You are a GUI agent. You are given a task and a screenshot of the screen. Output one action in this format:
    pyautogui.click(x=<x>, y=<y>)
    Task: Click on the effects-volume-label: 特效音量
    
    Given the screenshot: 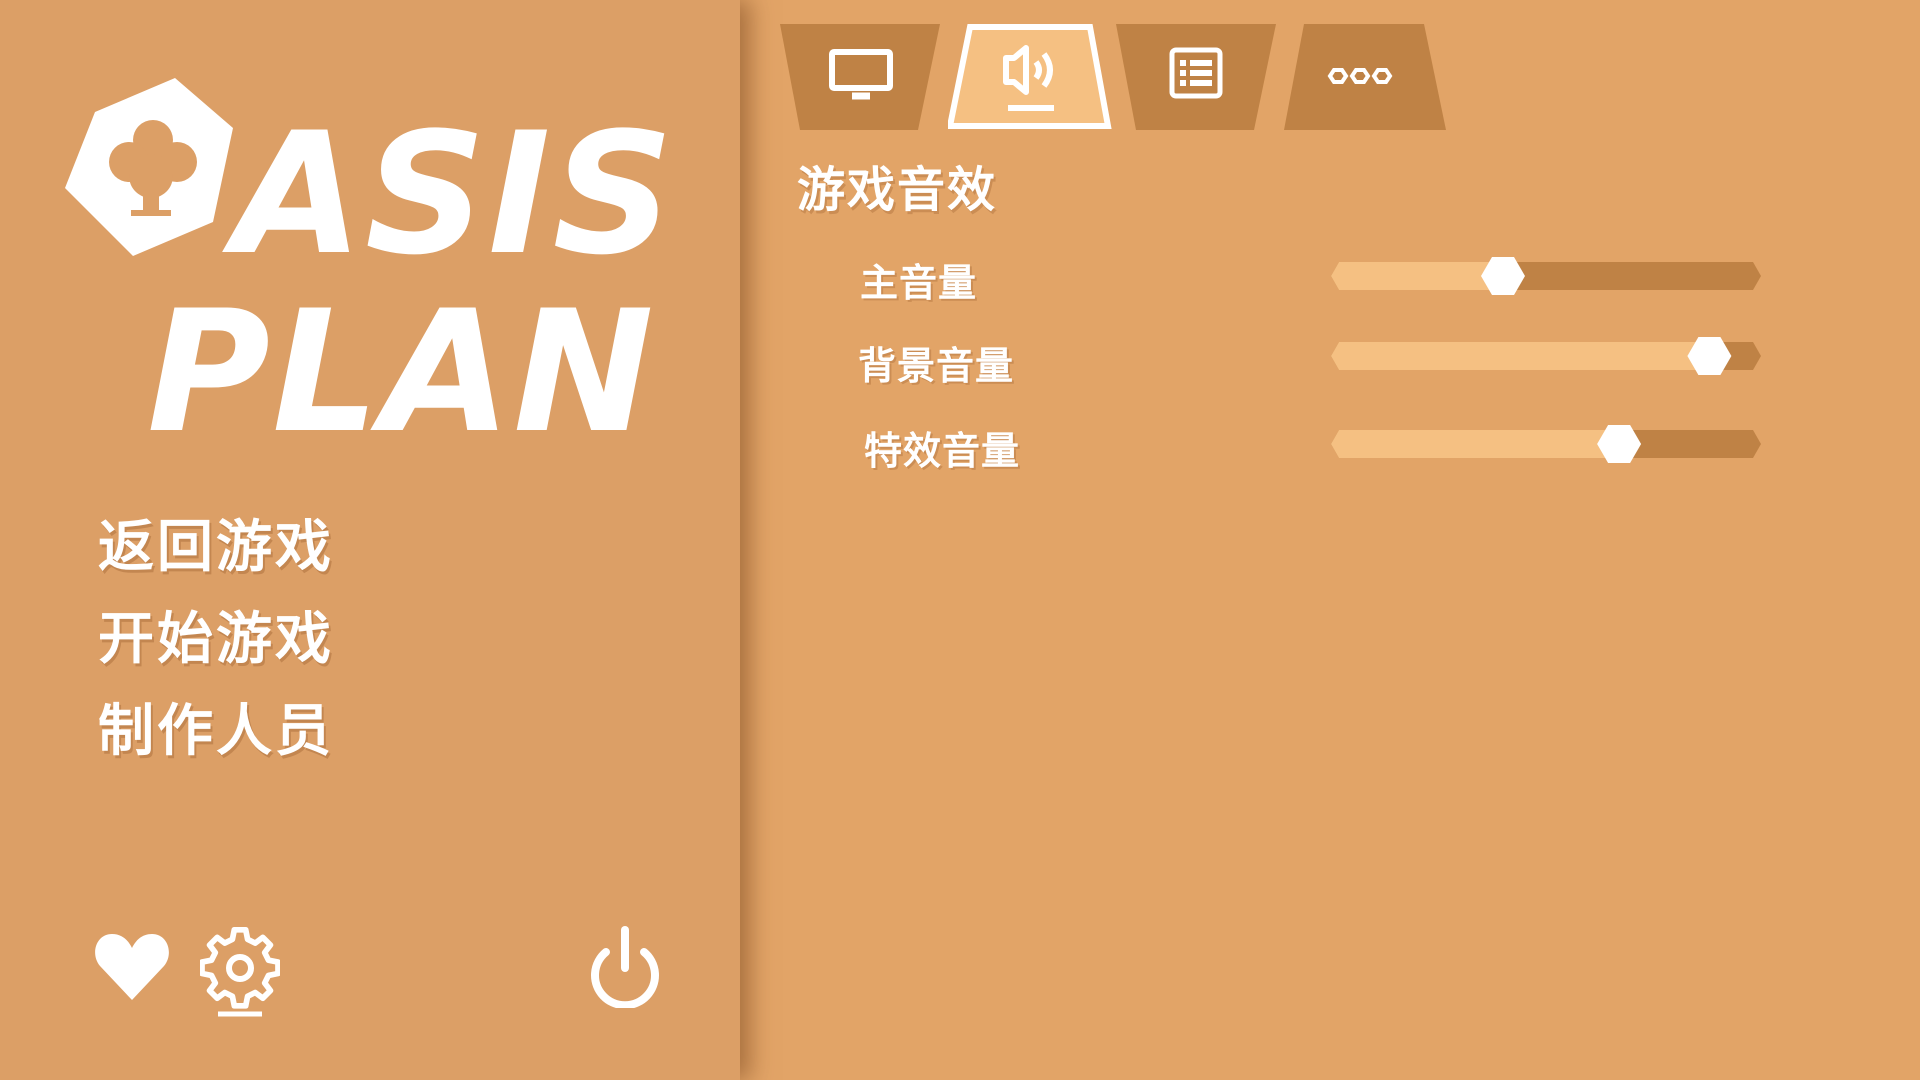 What is the action you would take?
    pyautogui.click(x=942, y=451)
    